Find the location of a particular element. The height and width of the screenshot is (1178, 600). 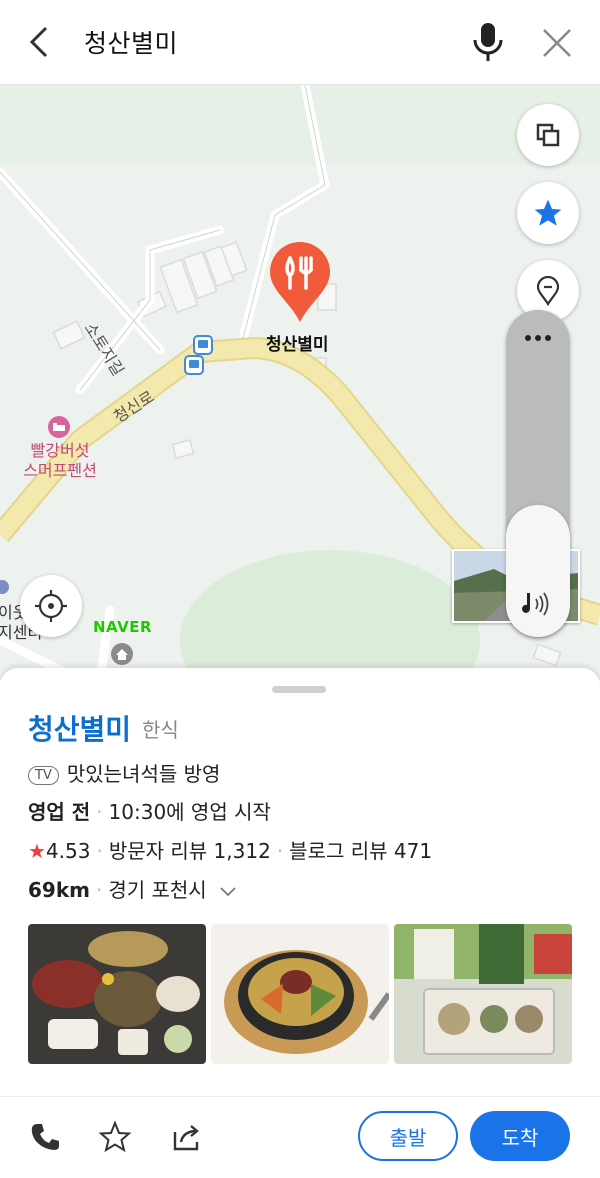

rating-row: ★4.53 · 방문자 리뷰 1,312 · 블로그 리뷰 471 is located at coordinates (230, 851).